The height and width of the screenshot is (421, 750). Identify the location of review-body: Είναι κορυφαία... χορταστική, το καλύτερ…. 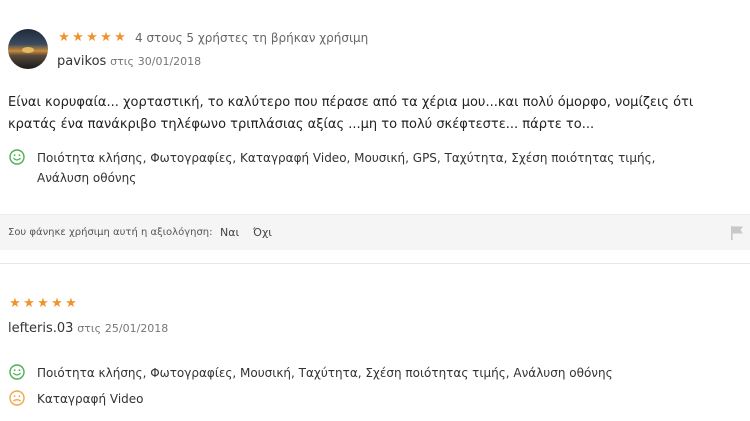
(351, 113).